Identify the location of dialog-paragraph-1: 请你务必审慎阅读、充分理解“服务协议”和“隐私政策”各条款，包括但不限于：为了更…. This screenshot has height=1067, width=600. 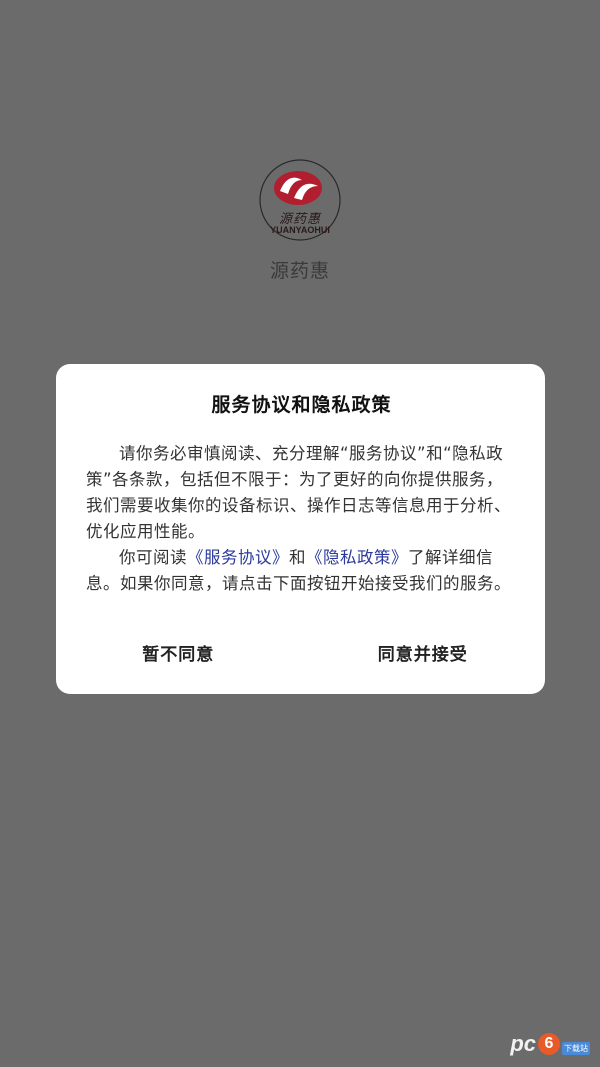
(298, 492).